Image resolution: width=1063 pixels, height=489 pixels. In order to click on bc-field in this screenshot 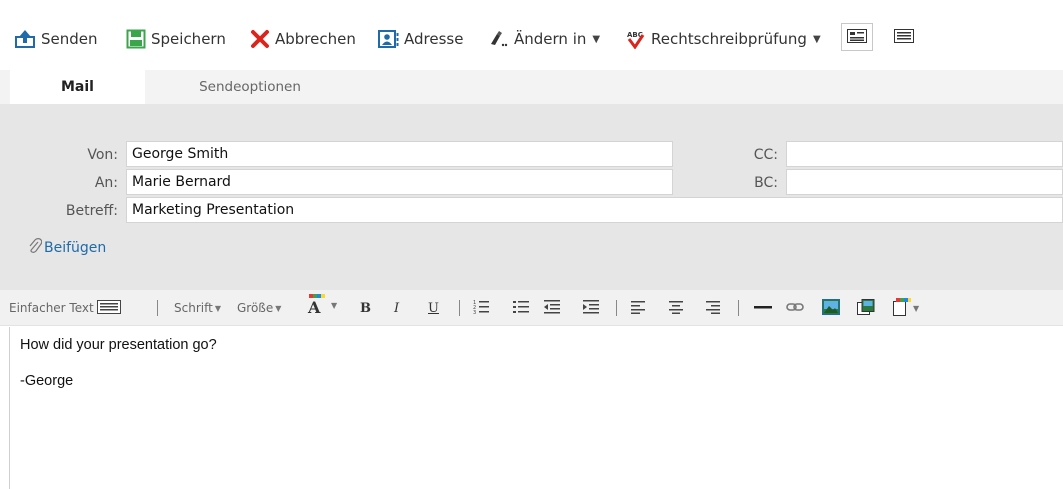, I will do `click(924, 182)`.